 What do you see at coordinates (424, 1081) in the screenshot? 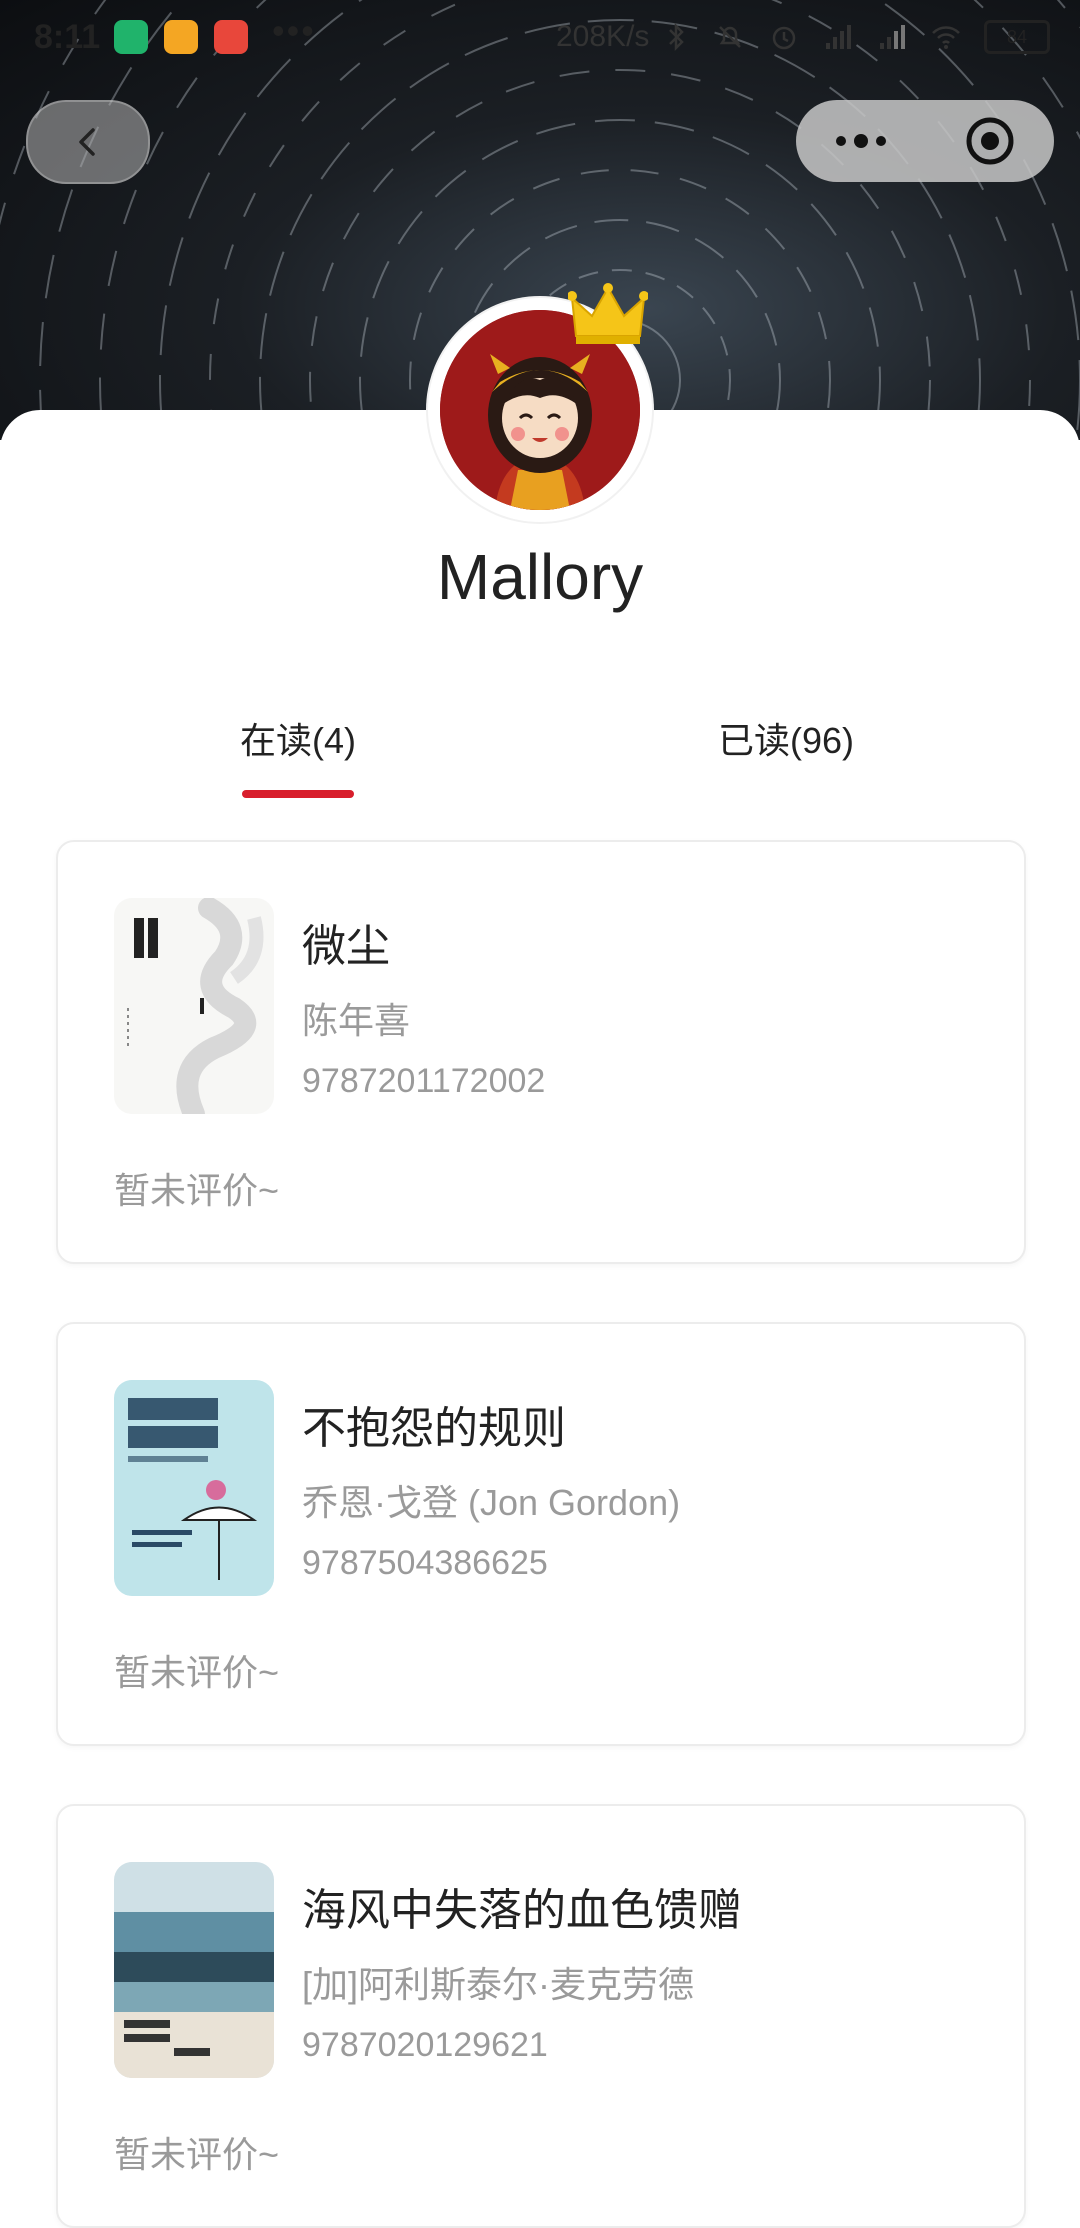
I see `book-isbn: 9787201172002` at bounding box center [424, 1081].